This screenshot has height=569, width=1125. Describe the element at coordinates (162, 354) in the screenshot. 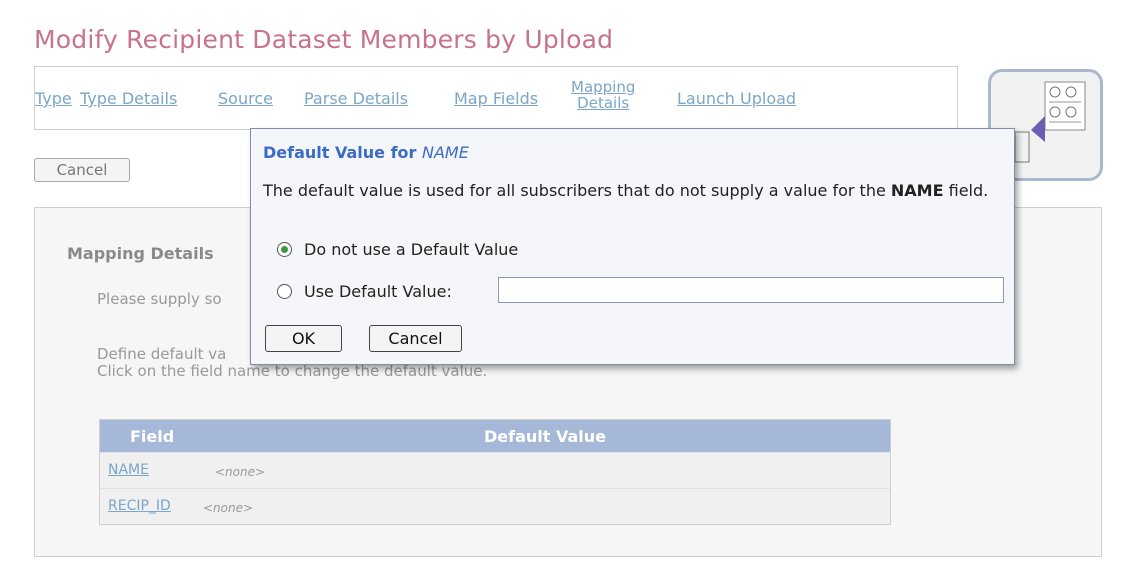

I see `info-text-define-line1: Define default va` at that location.